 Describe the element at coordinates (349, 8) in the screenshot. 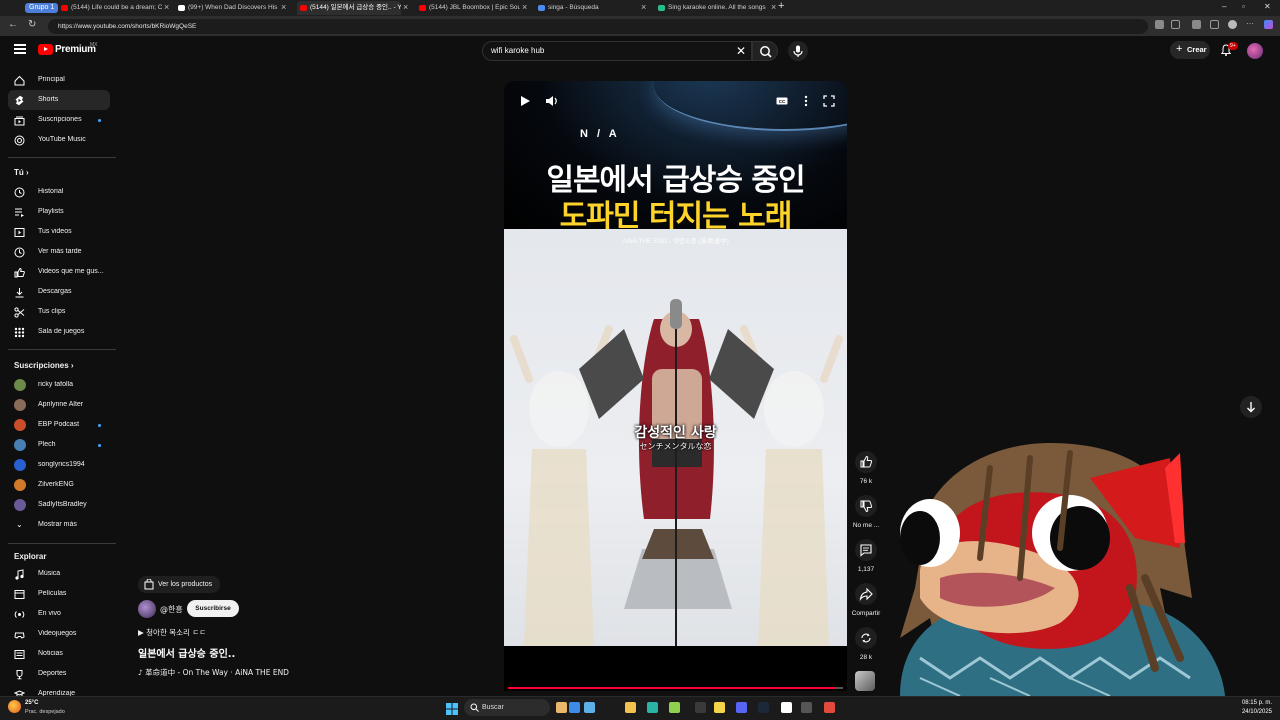

I see `browser-tab: (5144) 일본에서 급상승 중인.. - Yo` at that location.